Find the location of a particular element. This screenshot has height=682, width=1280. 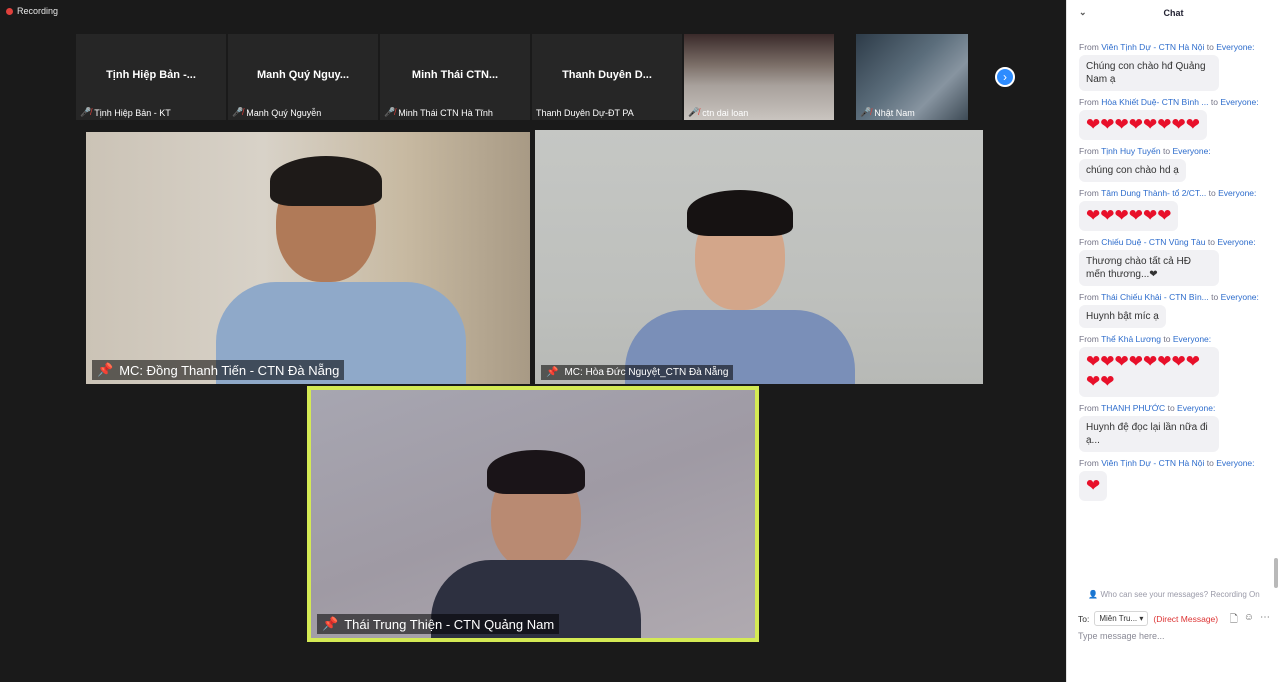

people-icon: 👤 is located at coordinates (1093, 594).